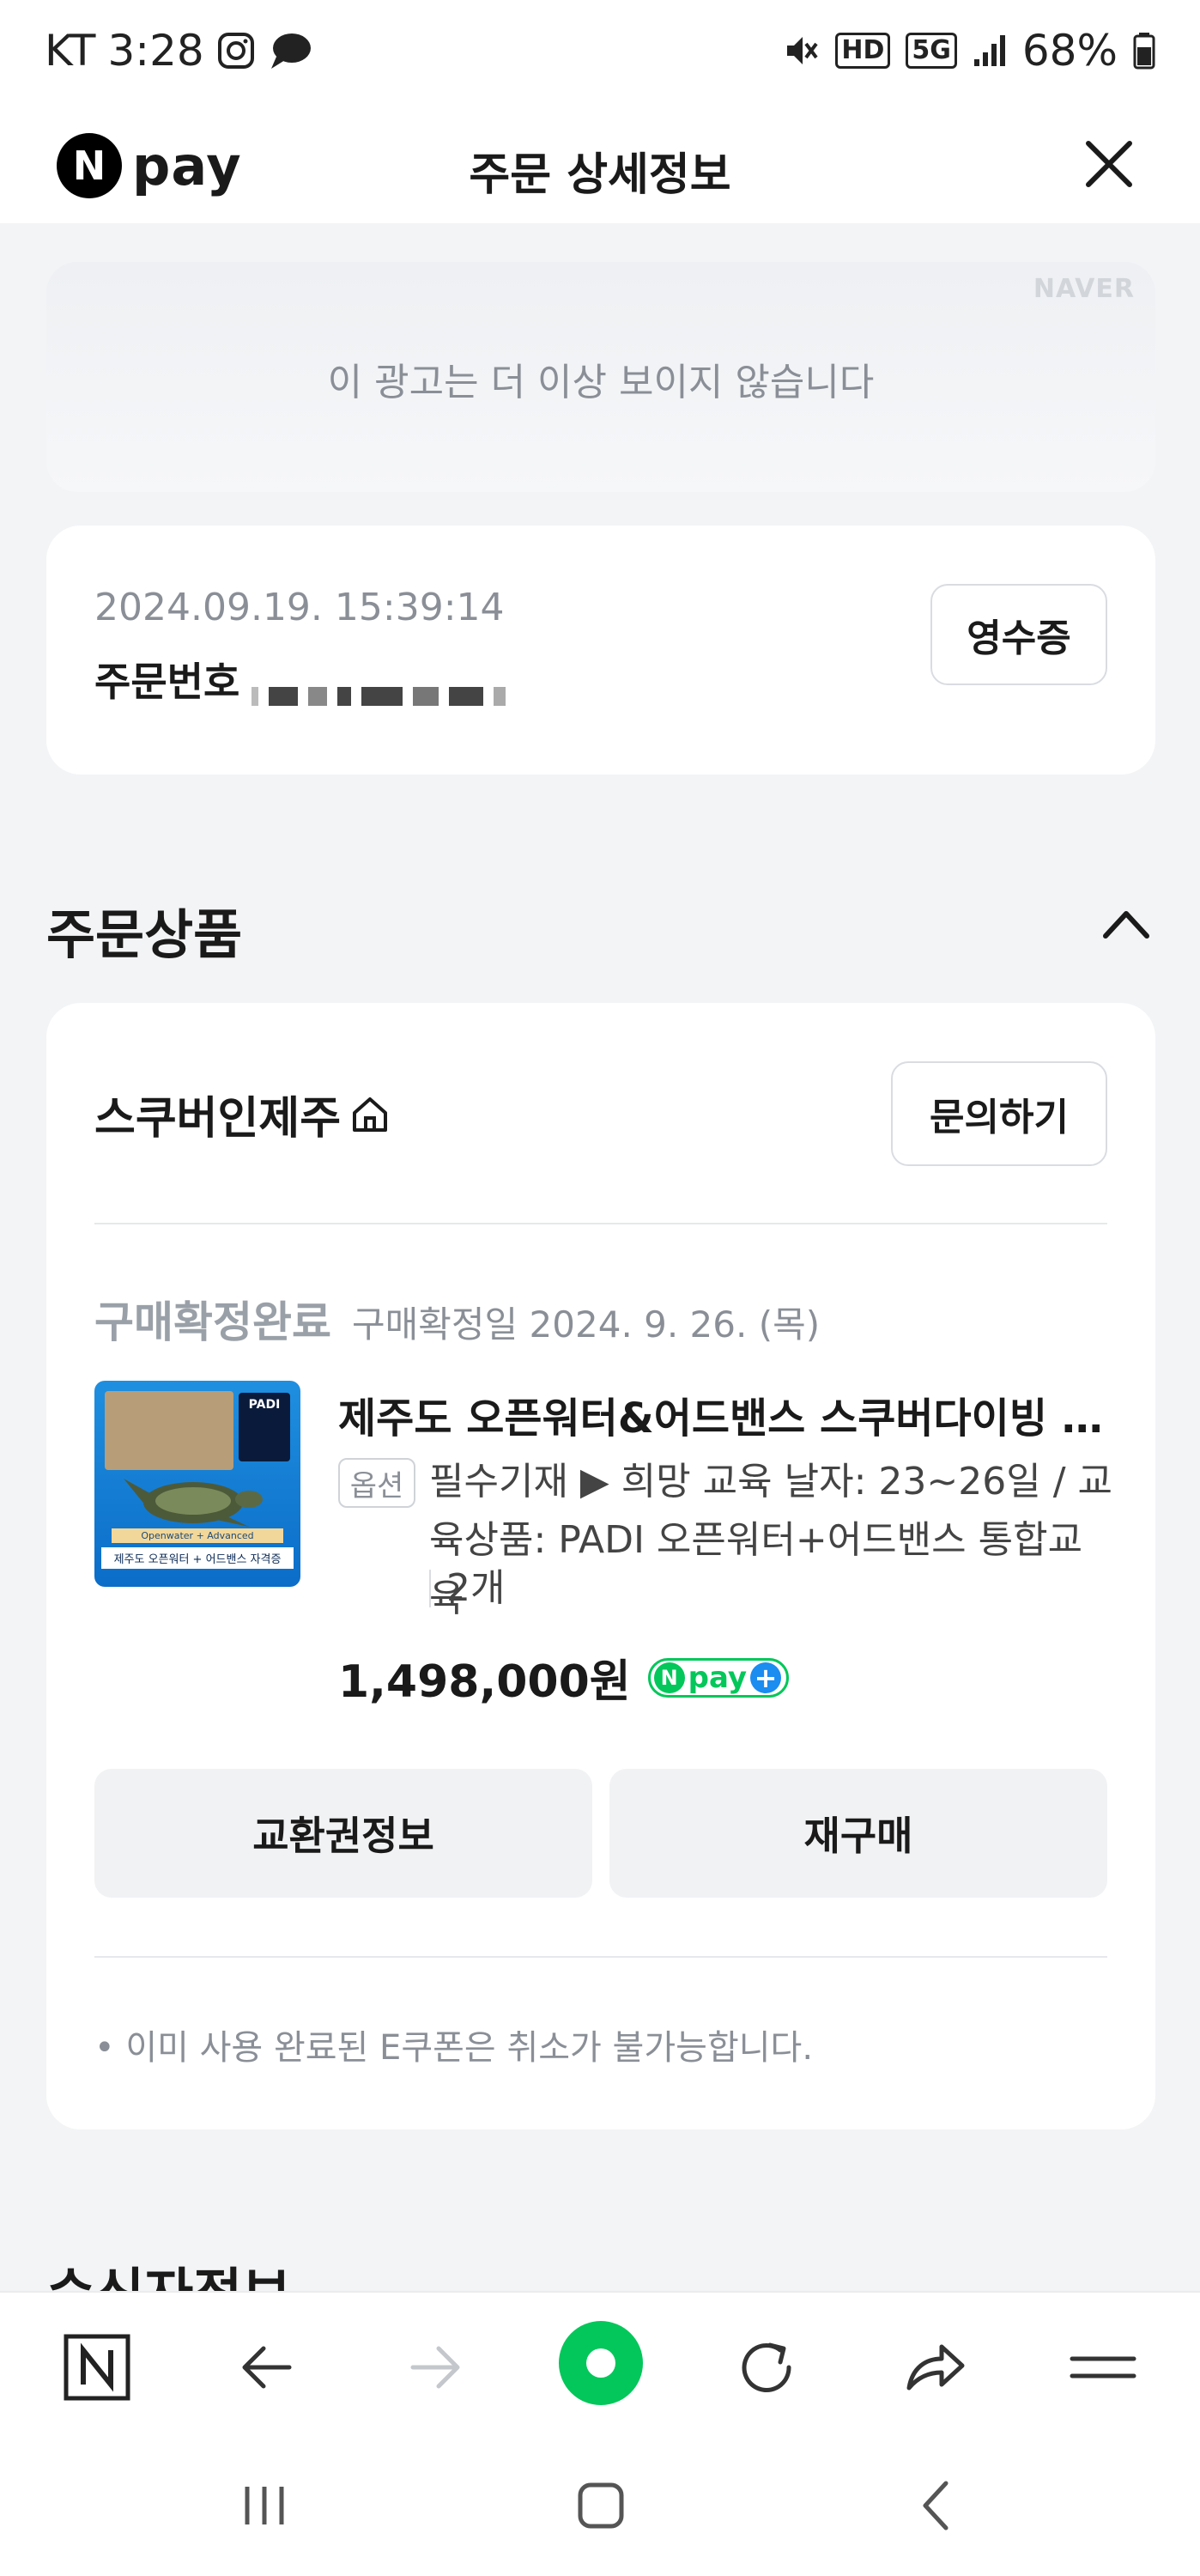  I want to click on naver-n-icon, so click(97, 2368).